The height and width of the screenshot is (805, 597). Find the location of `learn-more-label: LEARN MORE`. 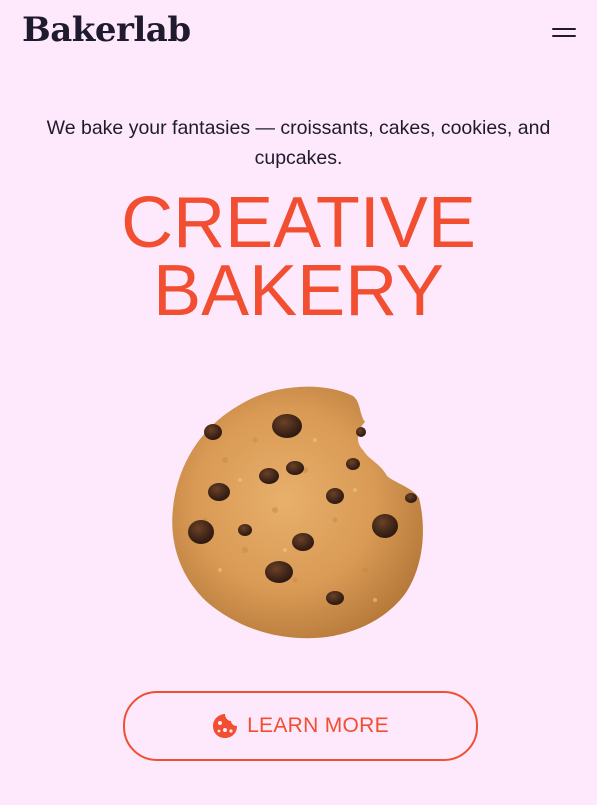

learn-more-label: LEARN MORE is located at coordinates (318, 725).